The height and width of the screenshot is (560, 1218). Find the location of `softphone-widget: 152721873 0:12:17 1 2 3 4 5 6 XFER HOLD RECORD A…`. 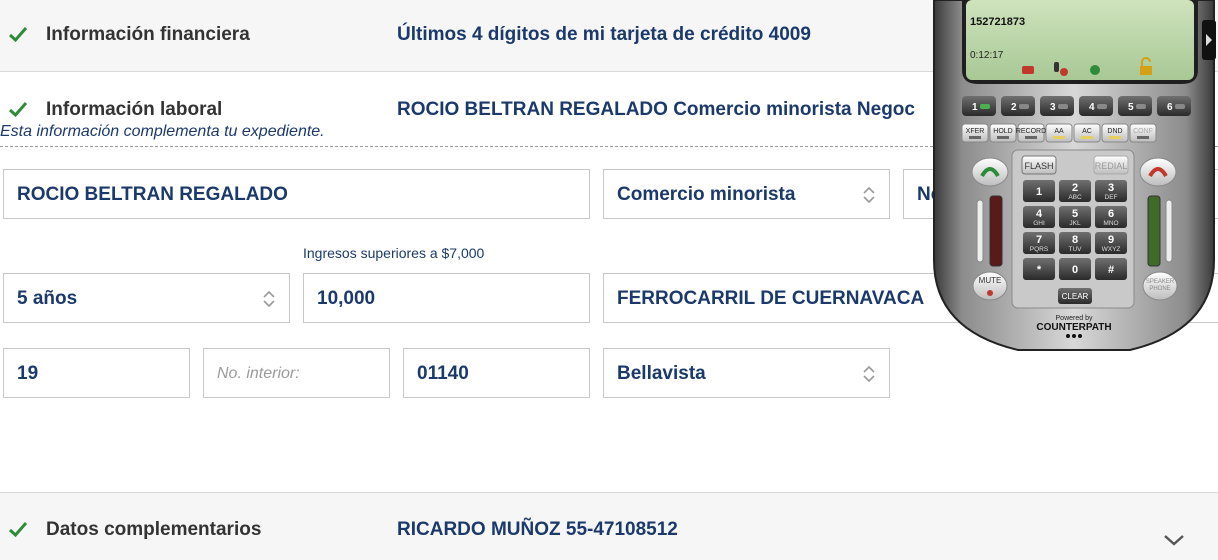

softphone-widget: 152721873 0:12:17 1 2 3 4 5 6 XFER HOLD RECORD A… is located at coordinates (1074, 177).